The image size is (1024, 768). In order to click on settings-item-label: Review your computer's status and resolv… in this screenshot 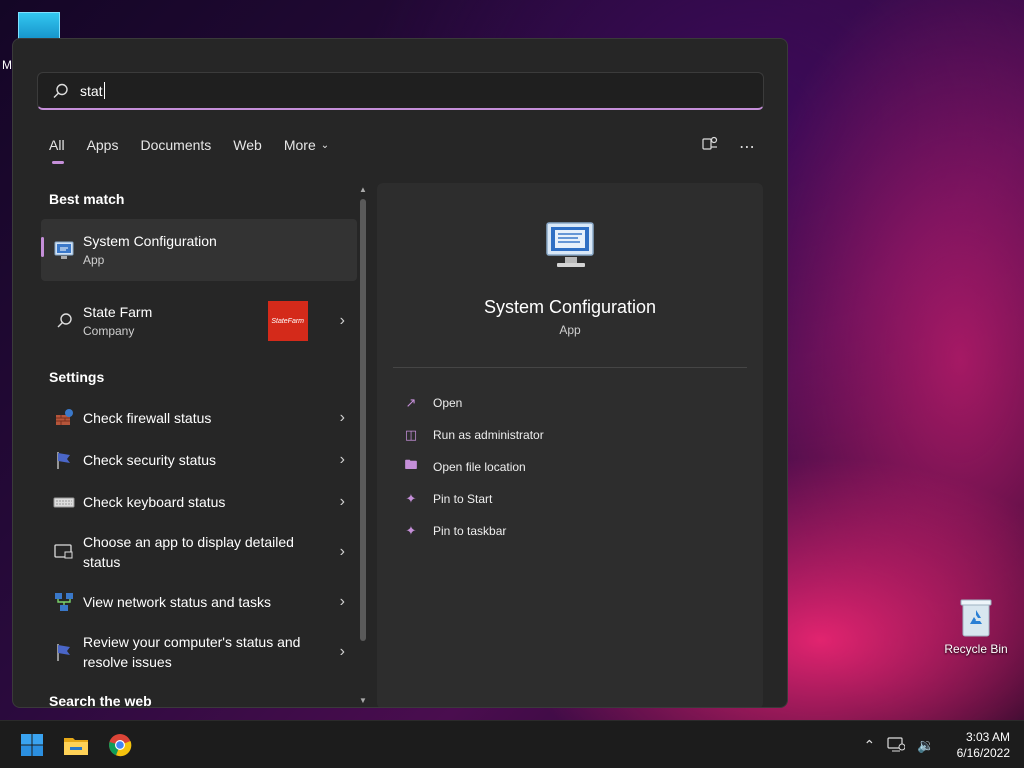, I will do `click(192, 652)`.